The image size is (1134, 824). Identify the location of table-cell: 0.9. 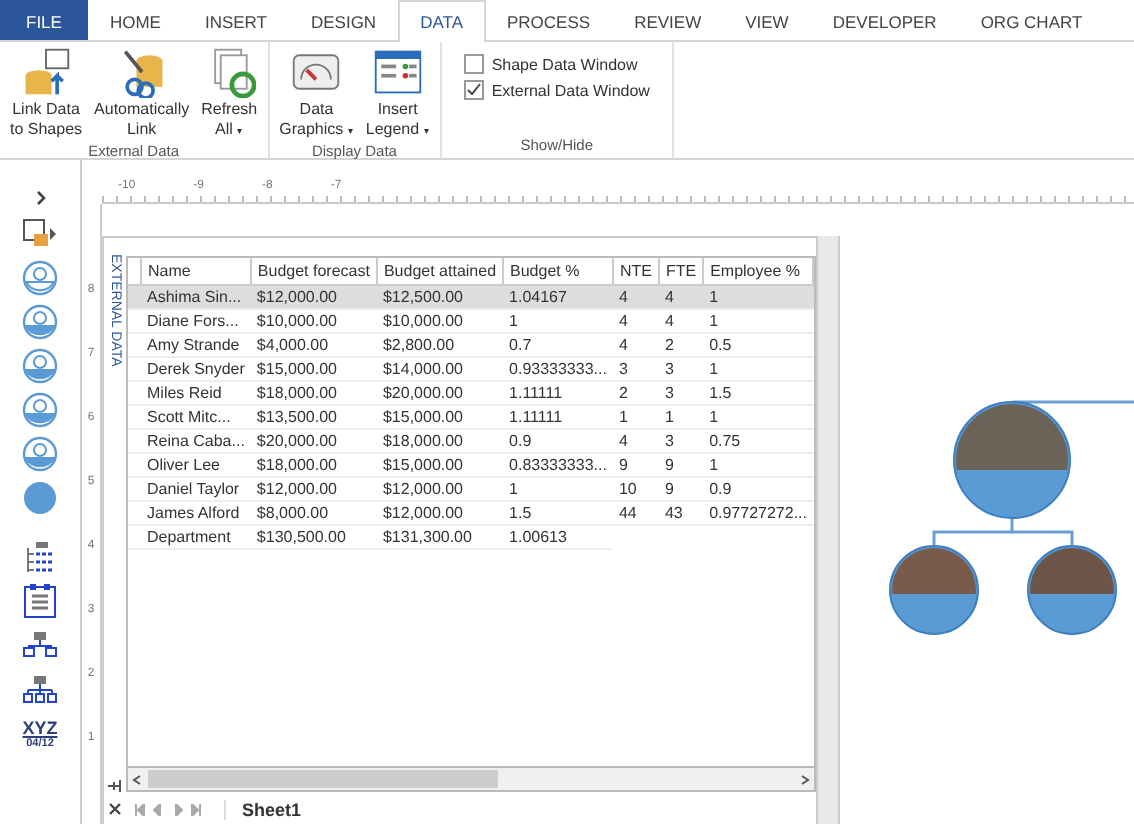
(558, 441).